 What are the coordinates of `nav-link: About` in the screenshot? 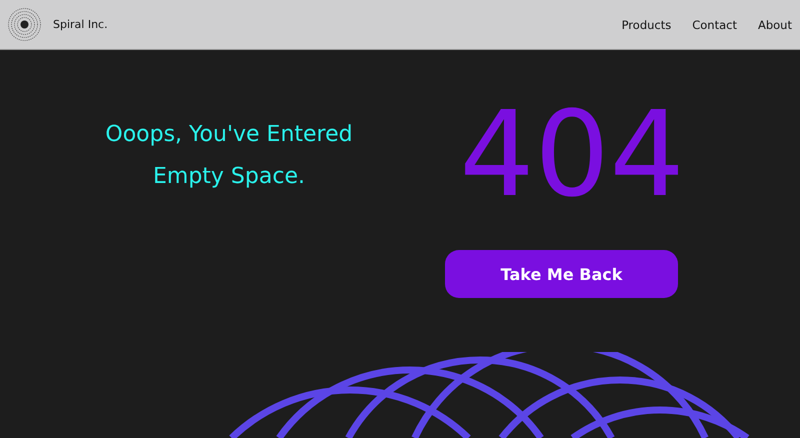 It's located at (775, 25).